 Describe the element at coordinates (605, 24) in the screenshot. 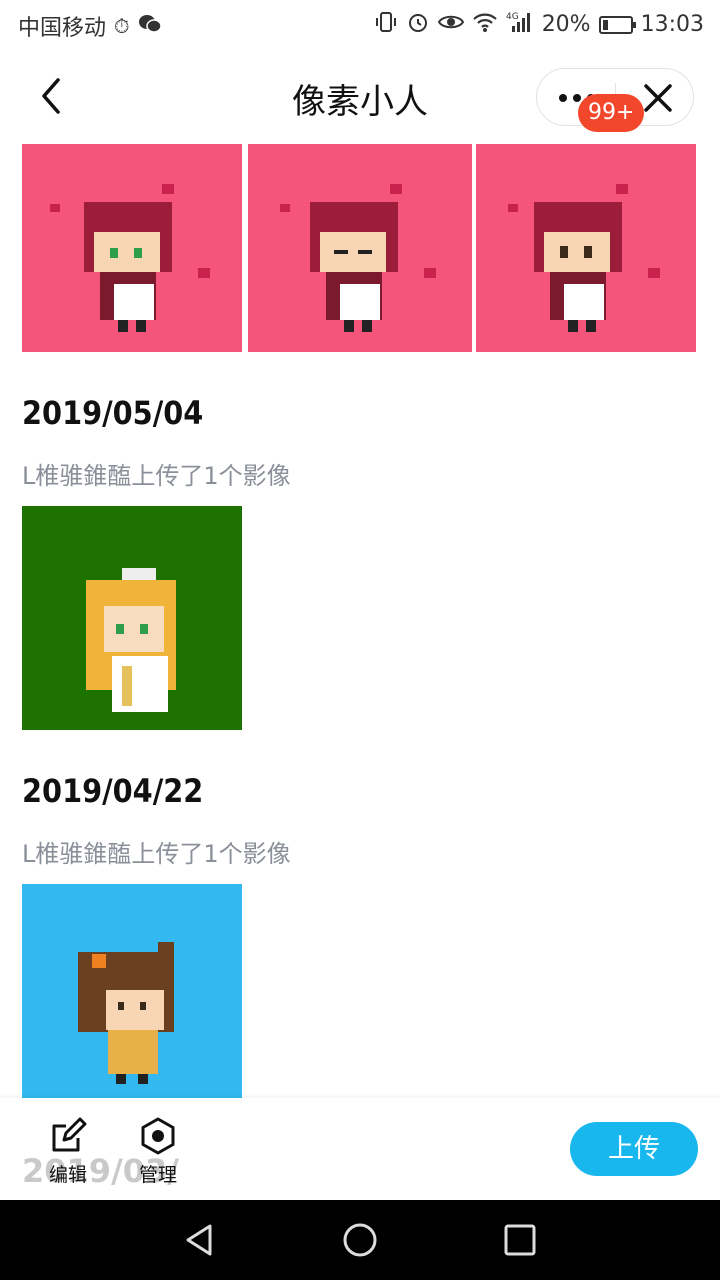

I see `battery-level` at that location.